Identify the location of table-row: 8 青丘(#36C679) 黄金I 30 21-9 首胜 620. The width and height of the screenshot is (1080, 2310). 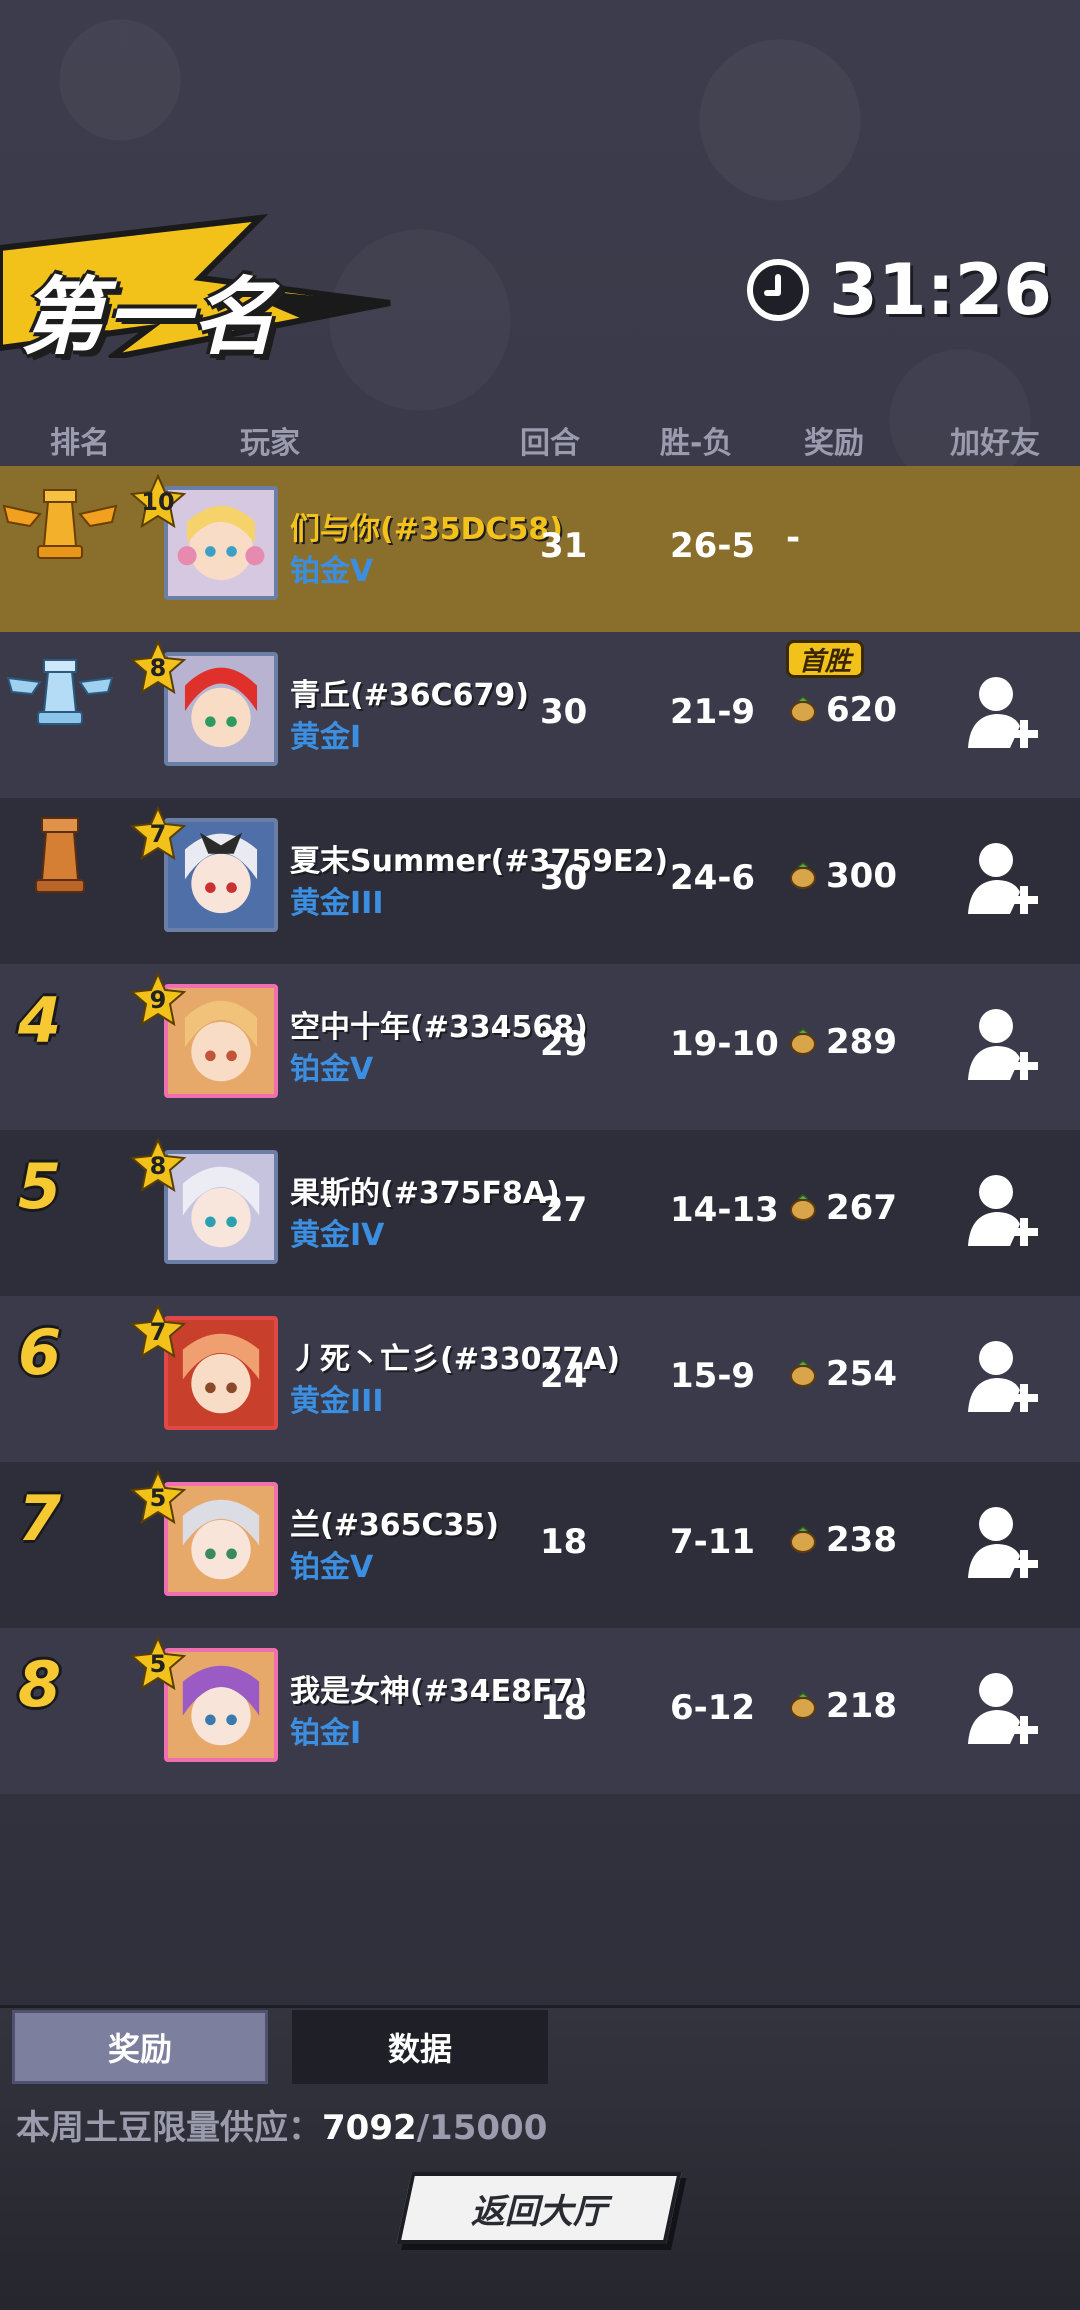
(540, 715).